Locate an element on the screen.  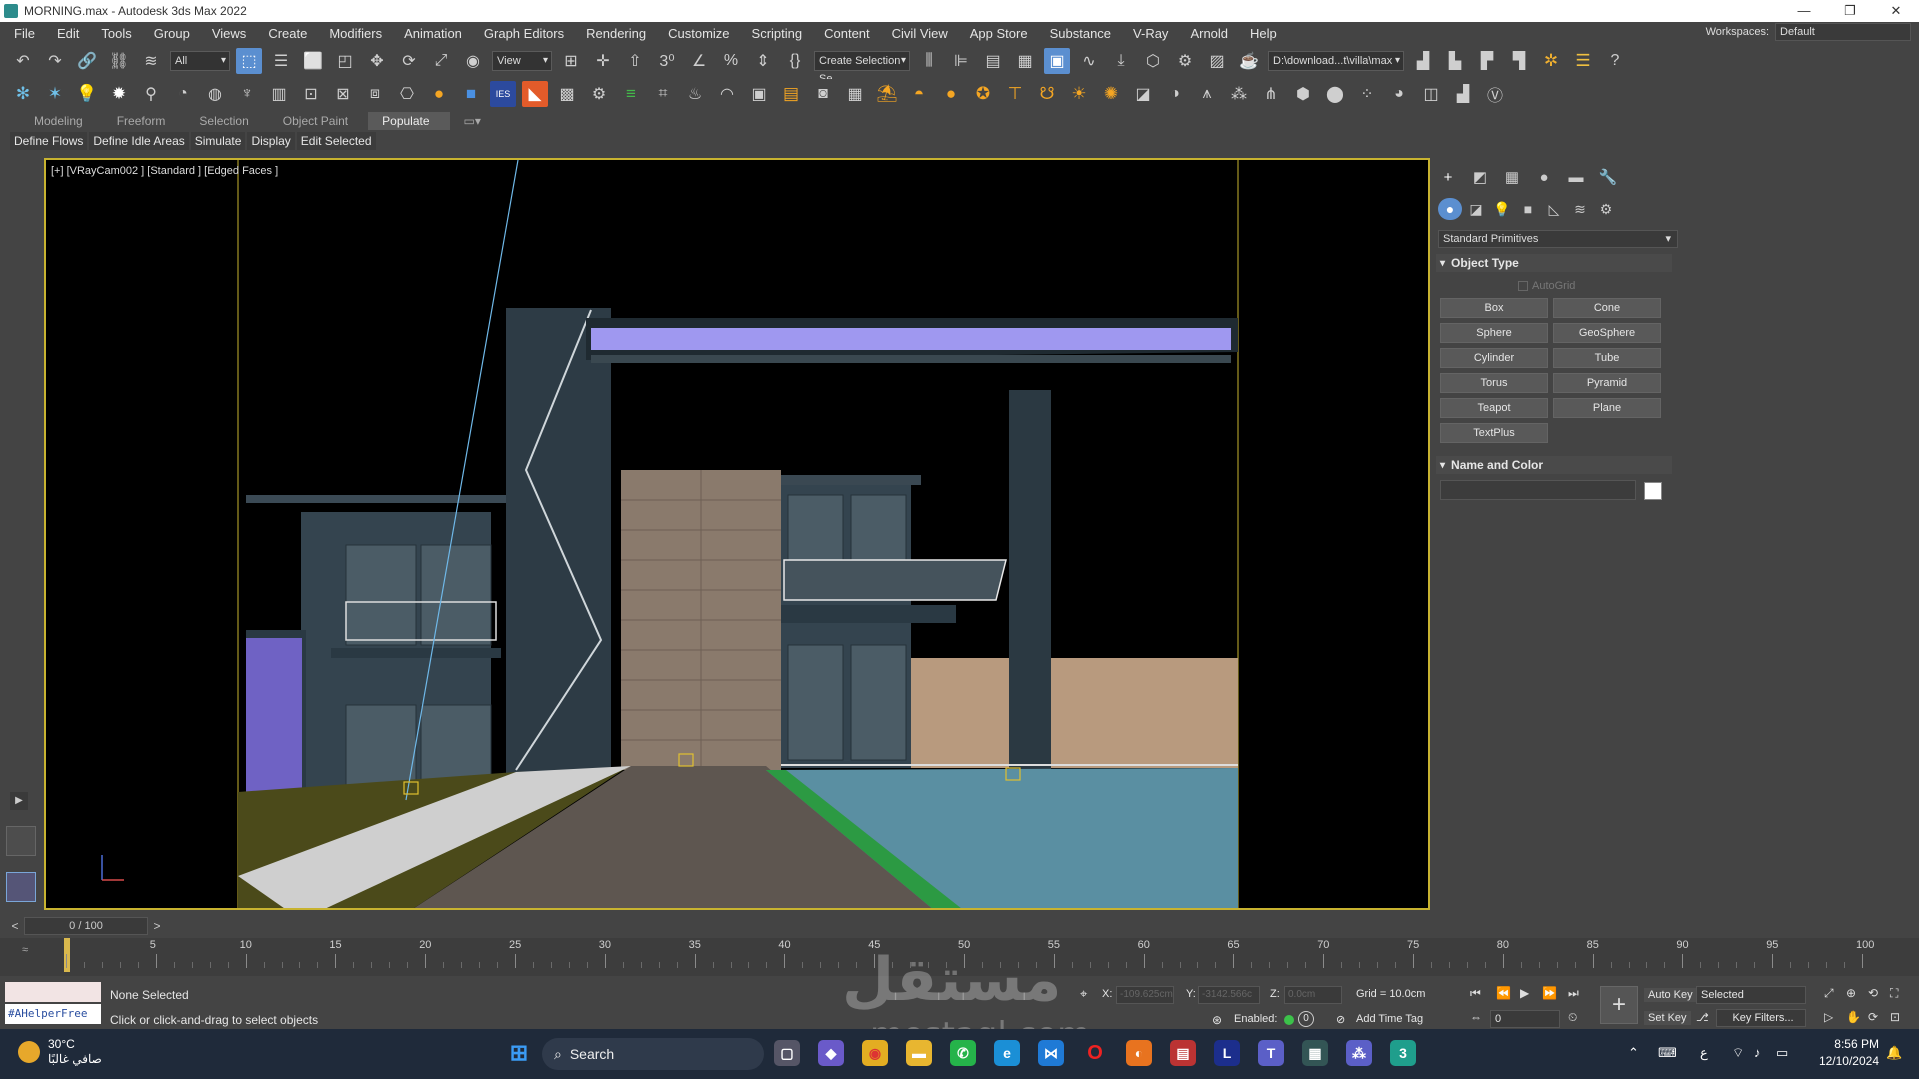
window-crossing-icon: ◰ is located at coordinates (345, 61).